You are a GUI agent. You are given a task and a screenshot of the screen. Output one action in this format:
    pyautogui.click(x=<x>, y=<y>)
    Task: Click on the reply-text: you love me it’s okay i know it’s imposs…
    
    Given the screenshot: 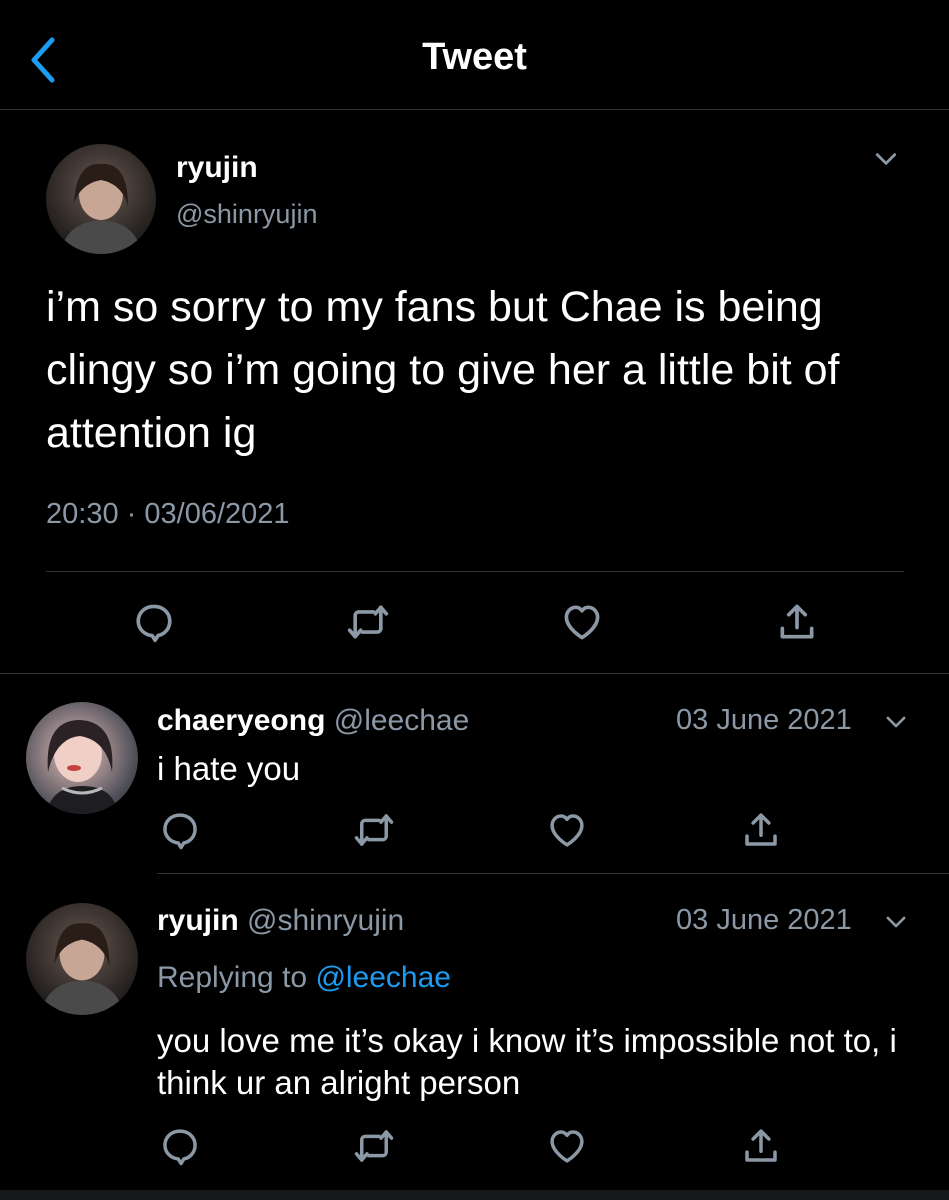 What is the action you would take?
    pyautogui.click(x=527, y=1061)
    